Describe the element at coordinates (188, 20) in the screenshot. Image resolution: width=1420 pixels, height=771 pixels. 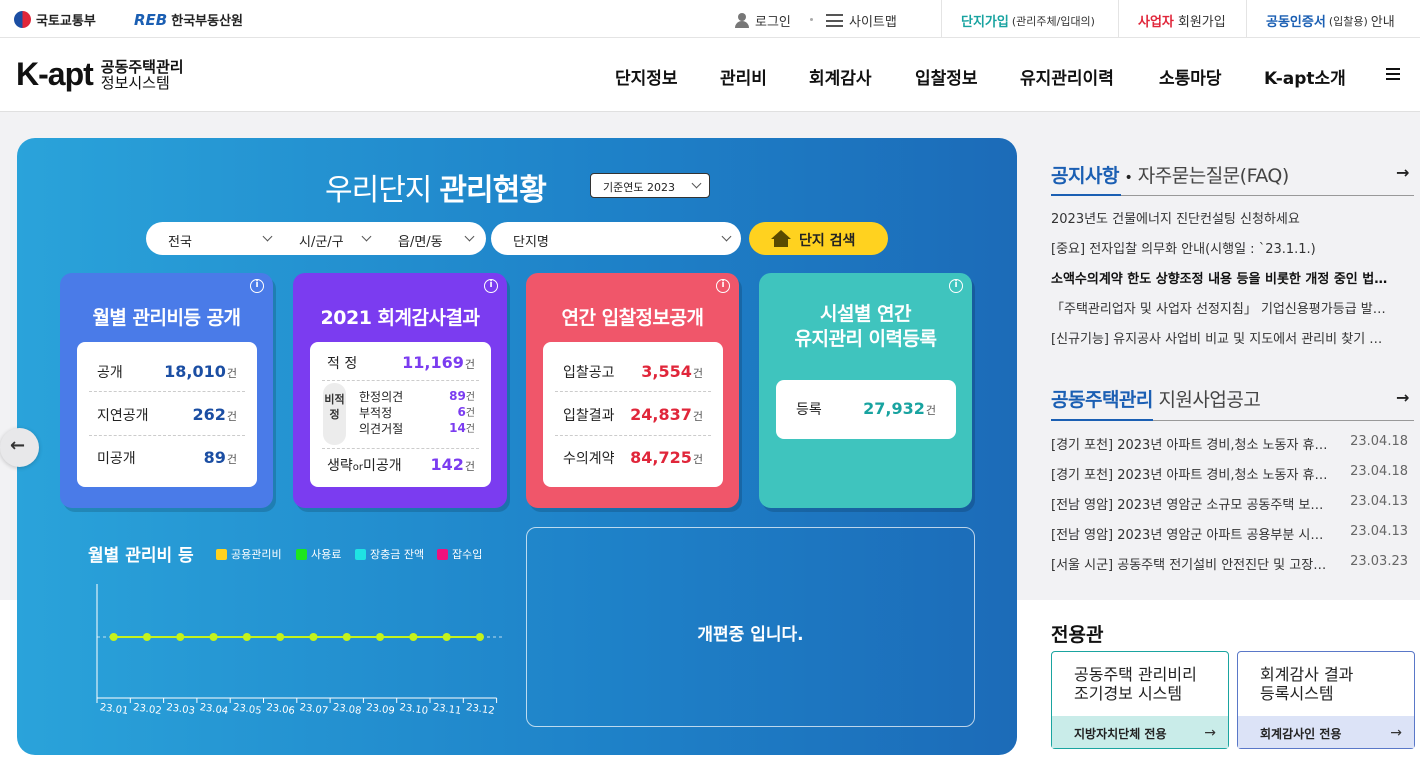
I see `reb-logo: REB 한국부동산원` at that location.